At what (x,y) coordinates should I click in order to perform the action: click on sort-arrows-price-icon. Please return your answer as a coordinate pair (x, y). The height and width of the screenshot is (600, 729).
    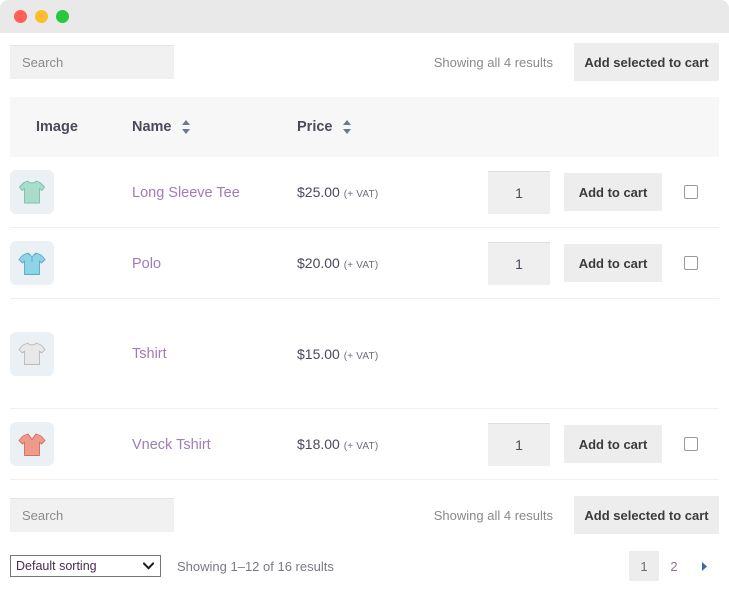
    Looking at the image, I should click on (347, 127).